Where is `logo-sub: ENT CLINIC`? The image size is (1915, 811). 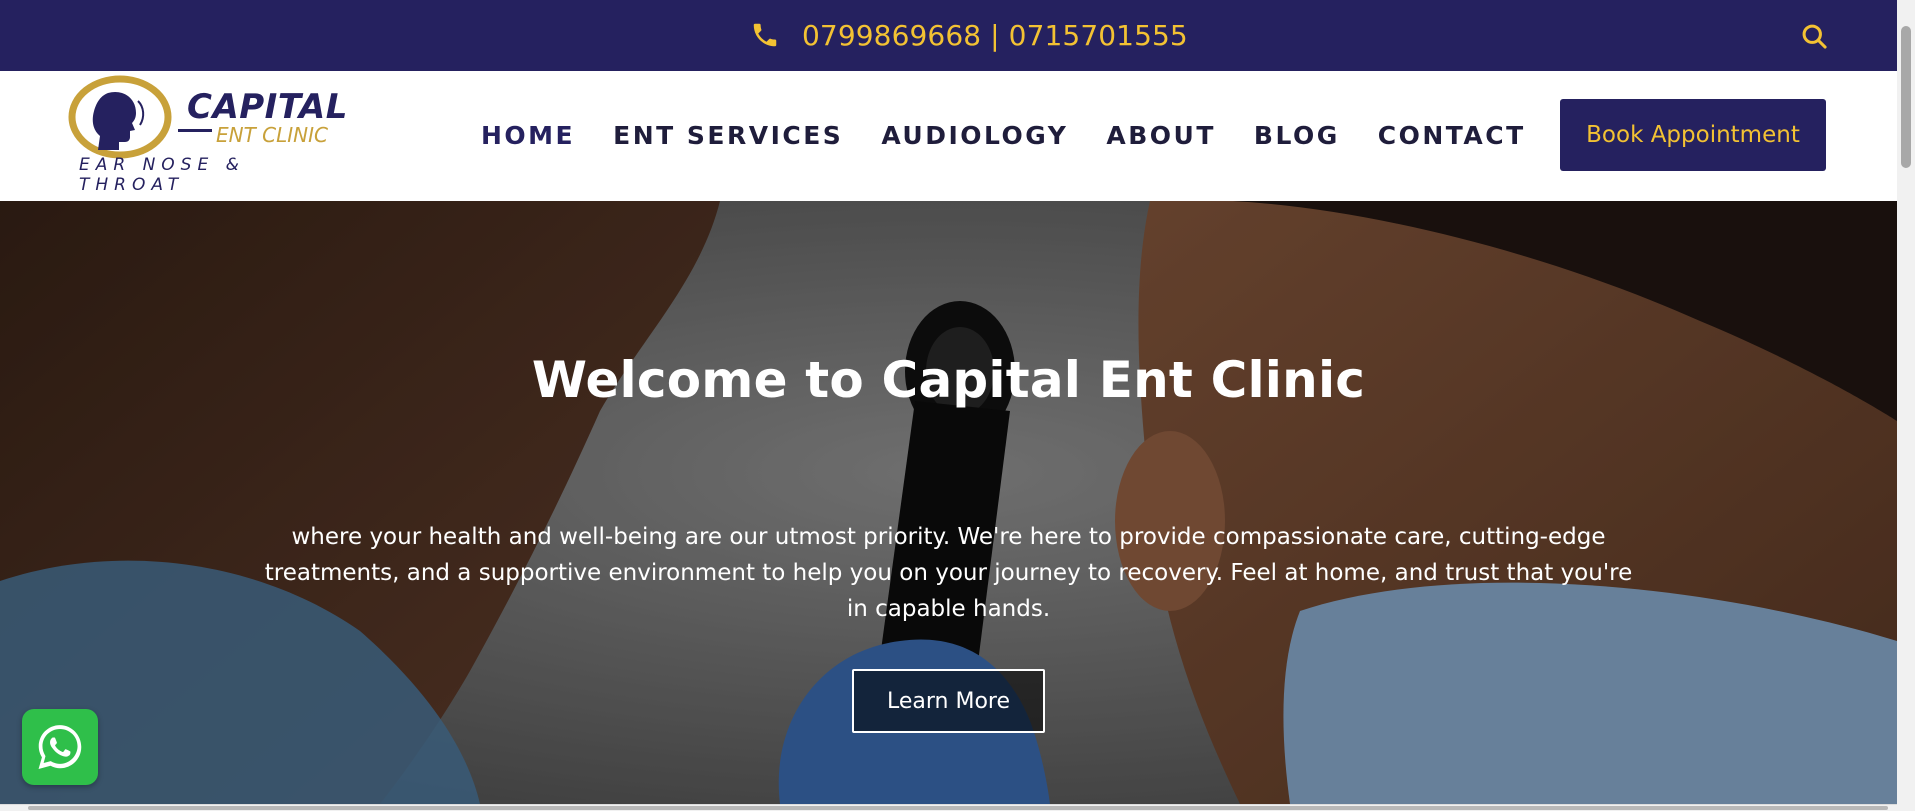 logo-sub: ENT CLINIC is located at coordinates (272, 135).